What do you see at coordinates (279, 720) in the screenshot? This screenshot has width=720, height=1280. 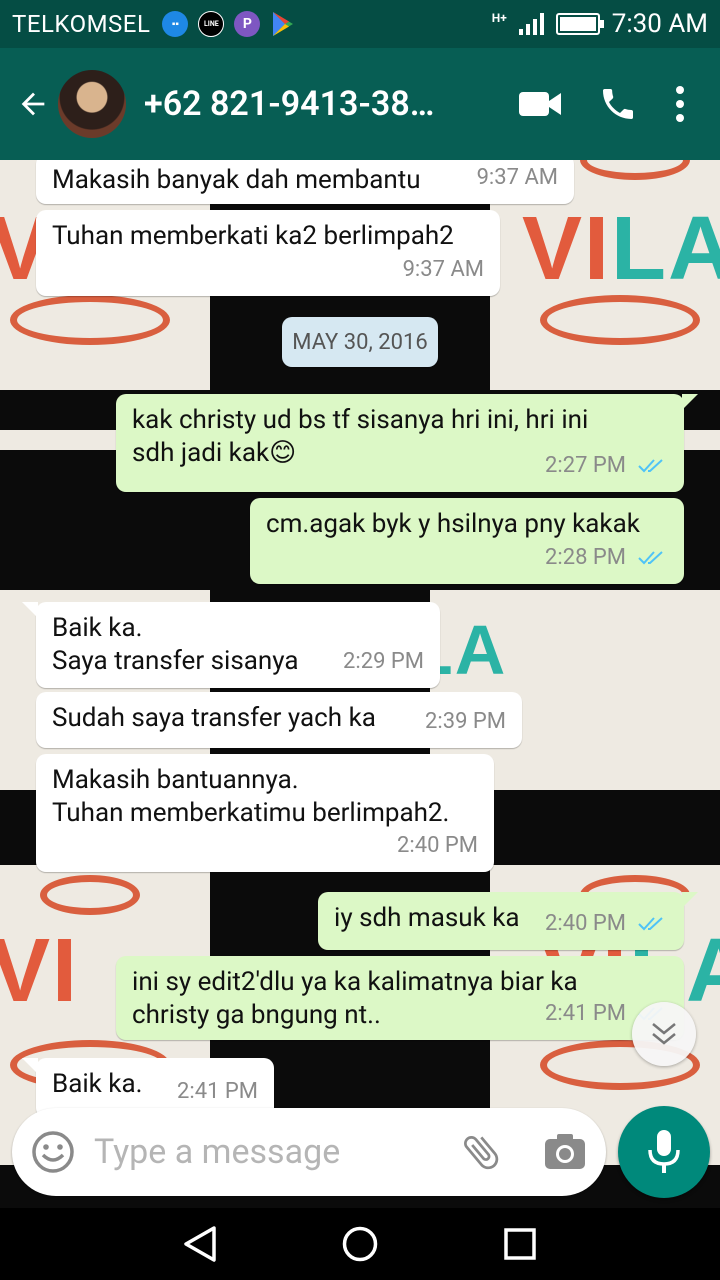 I see `message-bubble-incoming: Sudah saya transfer yach ka 2:39 PM` at bounding box center [279, 720].